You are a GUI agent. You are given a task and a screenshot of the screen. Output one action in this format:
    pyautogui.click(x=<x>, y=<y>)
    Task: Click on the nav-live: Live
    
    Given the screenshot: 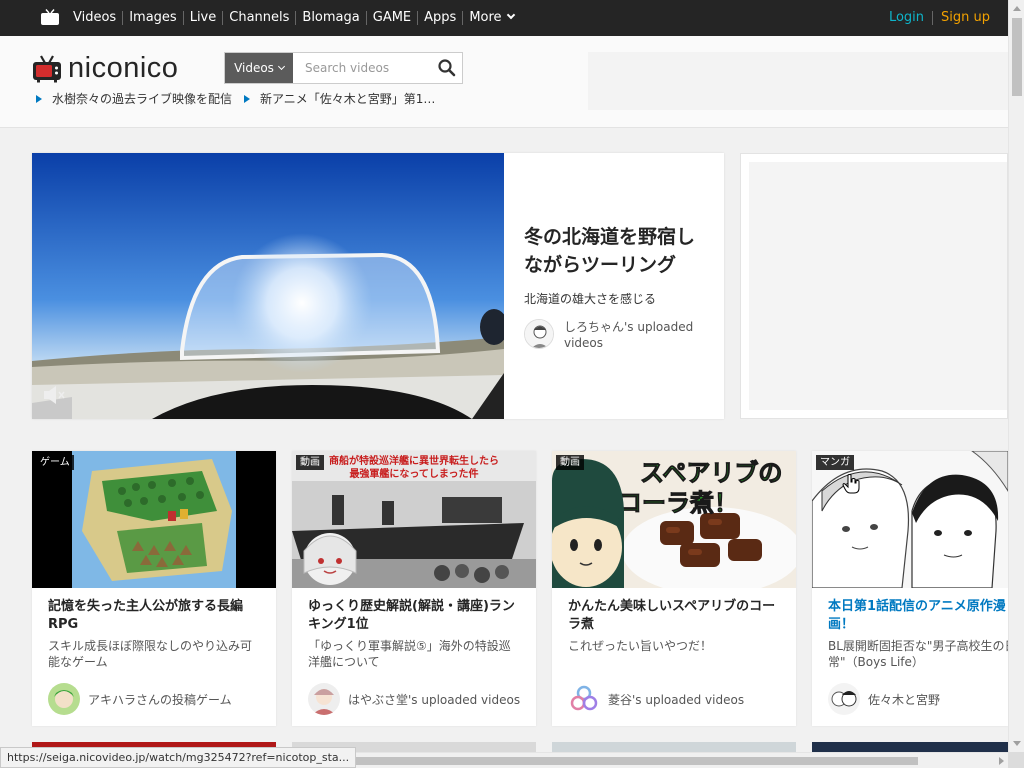 What is the action you would take?
    pyautogui.click(x=202, y=18)
    